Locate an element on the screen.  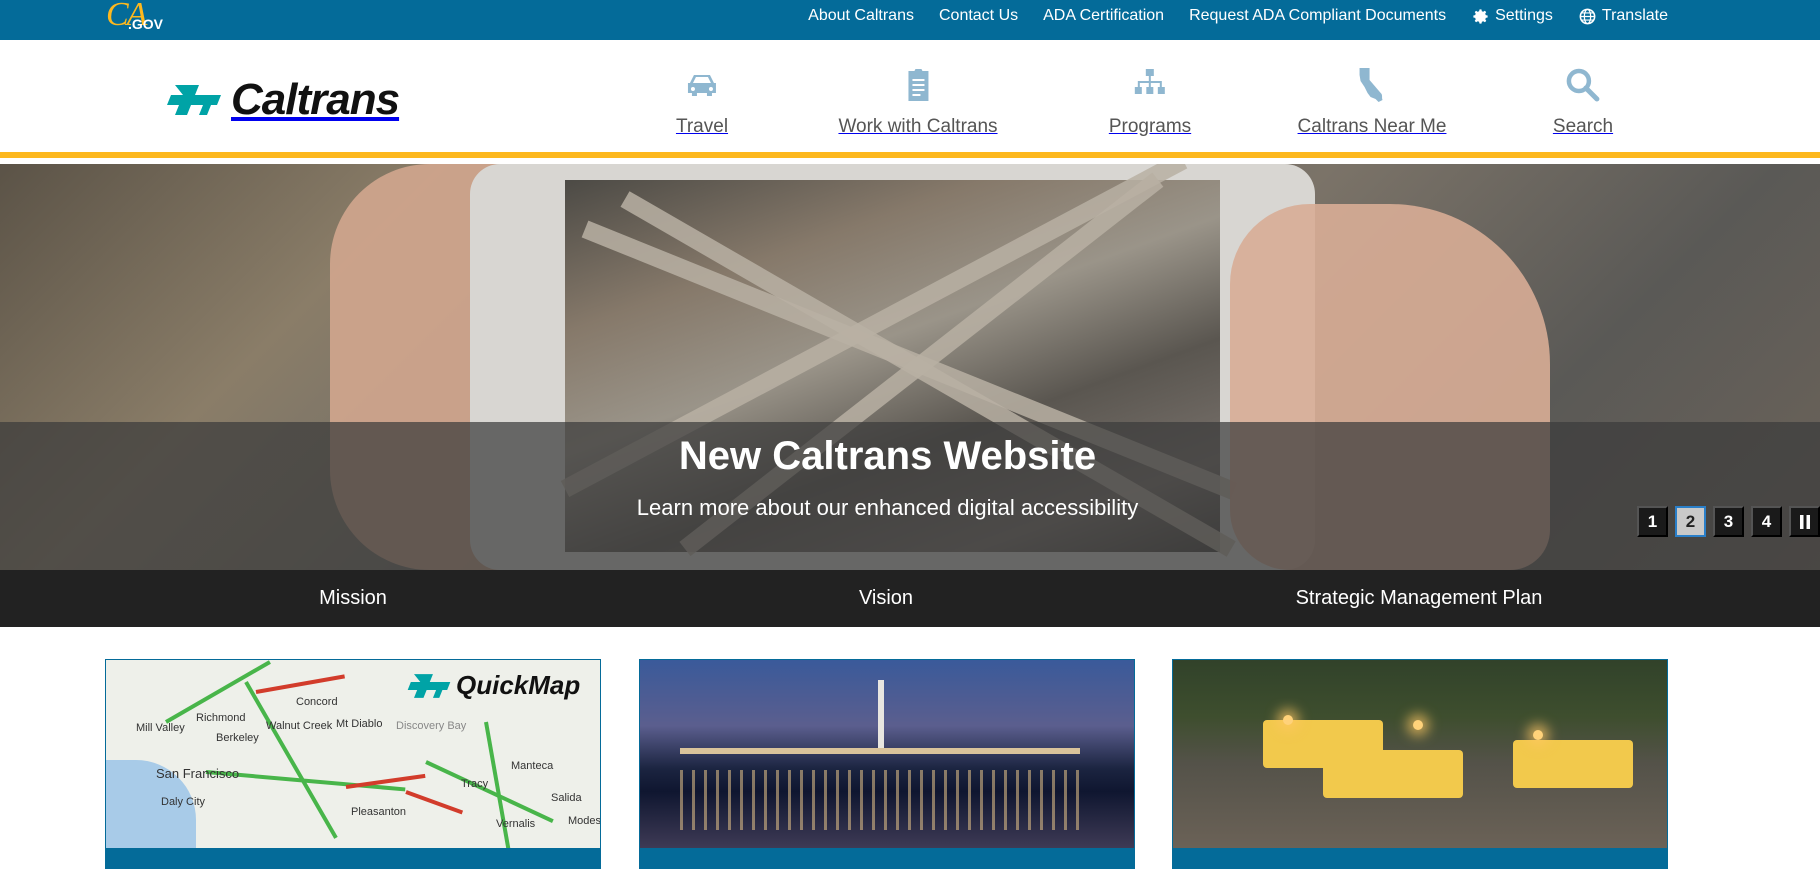
contact-us-link: Contact Us is located at coordinates (978, 16).